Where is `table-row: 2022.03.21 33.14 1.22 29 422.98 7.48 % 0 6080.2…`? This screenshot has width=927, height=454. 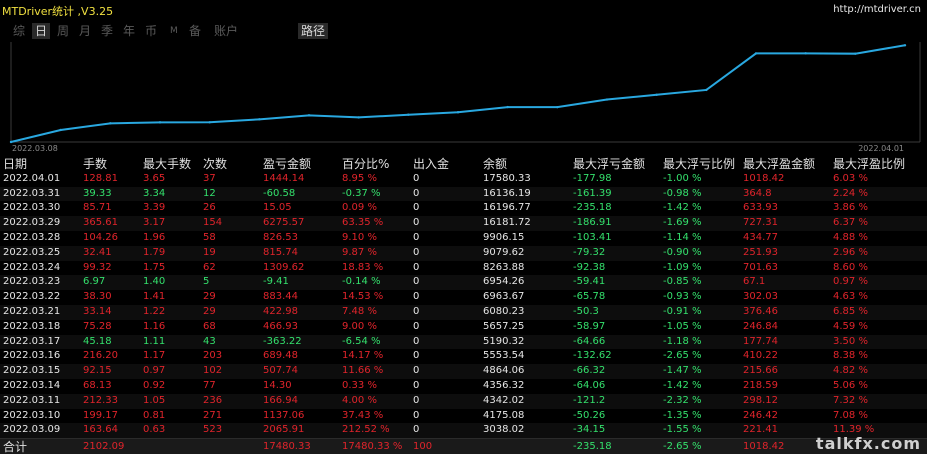
table-row: 2022.03.21 33.14 1.22 29 422.98 7.48 % 0 6080.2… is located at coordinates (463, 312).